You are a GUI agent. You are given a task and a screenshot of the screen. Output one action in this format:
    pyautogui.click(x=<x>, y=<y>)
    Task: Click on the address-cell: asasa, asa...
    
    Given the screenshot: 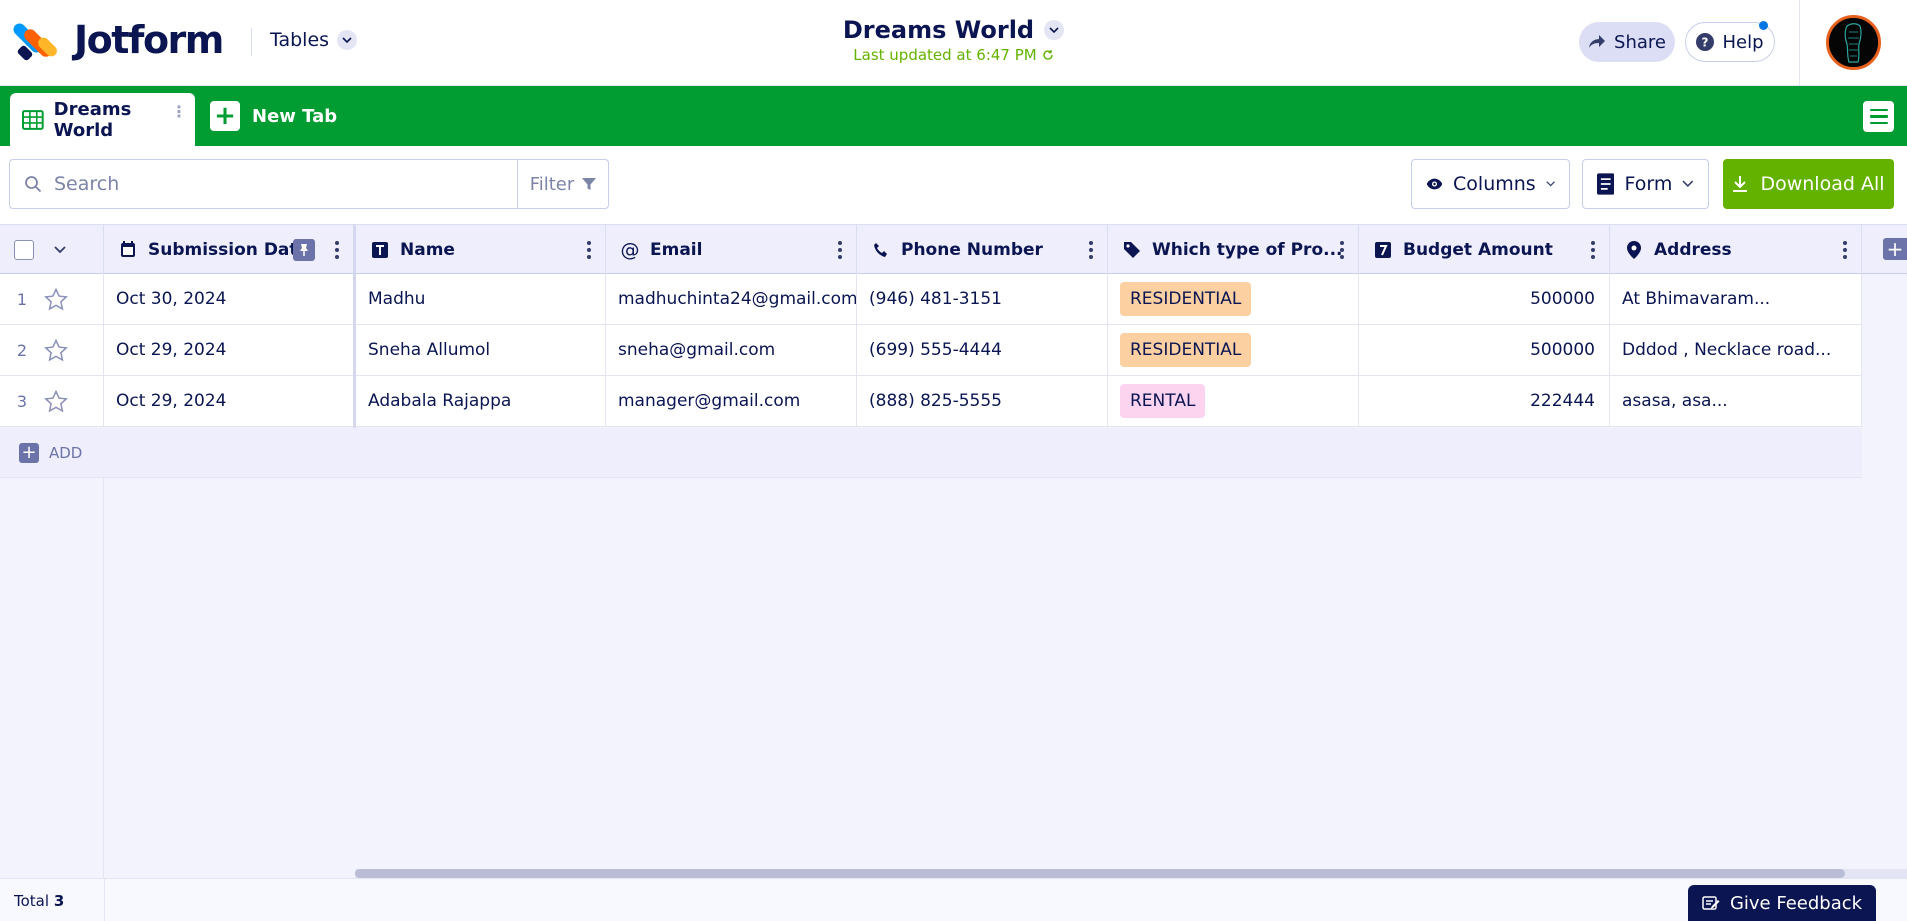 What is the action you would take?
    pyautogui.click(x=1736, y=401)
    